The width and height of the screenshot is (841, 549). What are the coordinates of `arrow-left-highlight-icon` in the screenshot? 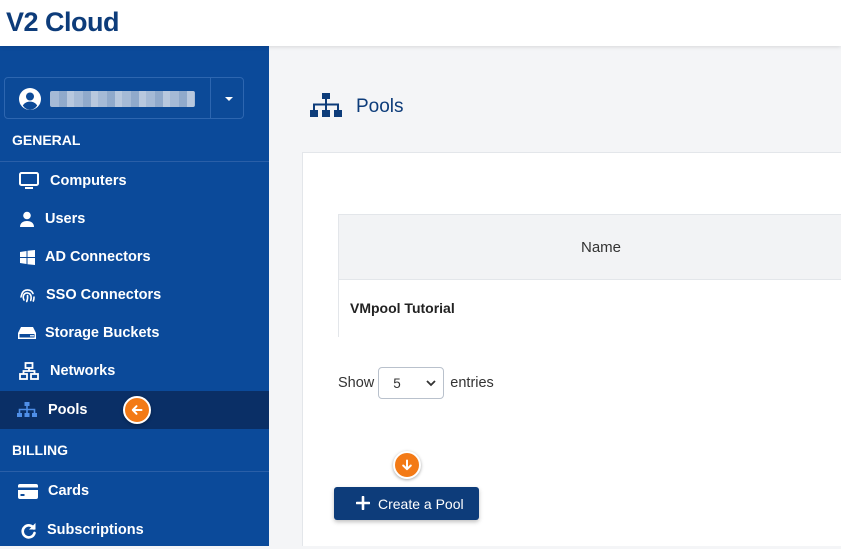 It's located at (137, 410).